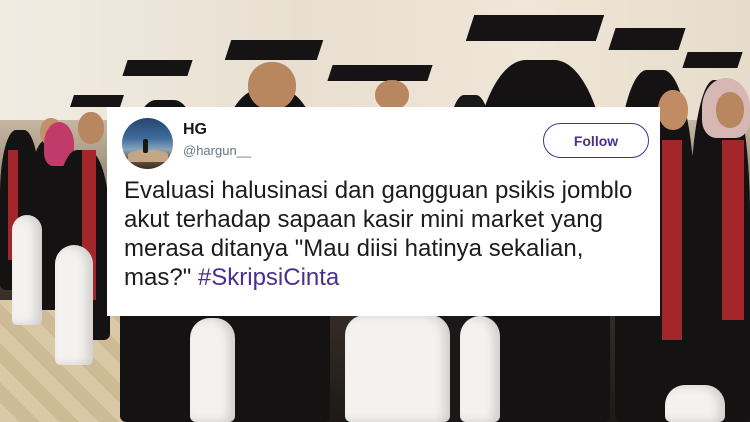 The image size is (750, 422). Describe the element at coordinates (195, 130) in the screenshot. I see `display-name: HG` at that location.